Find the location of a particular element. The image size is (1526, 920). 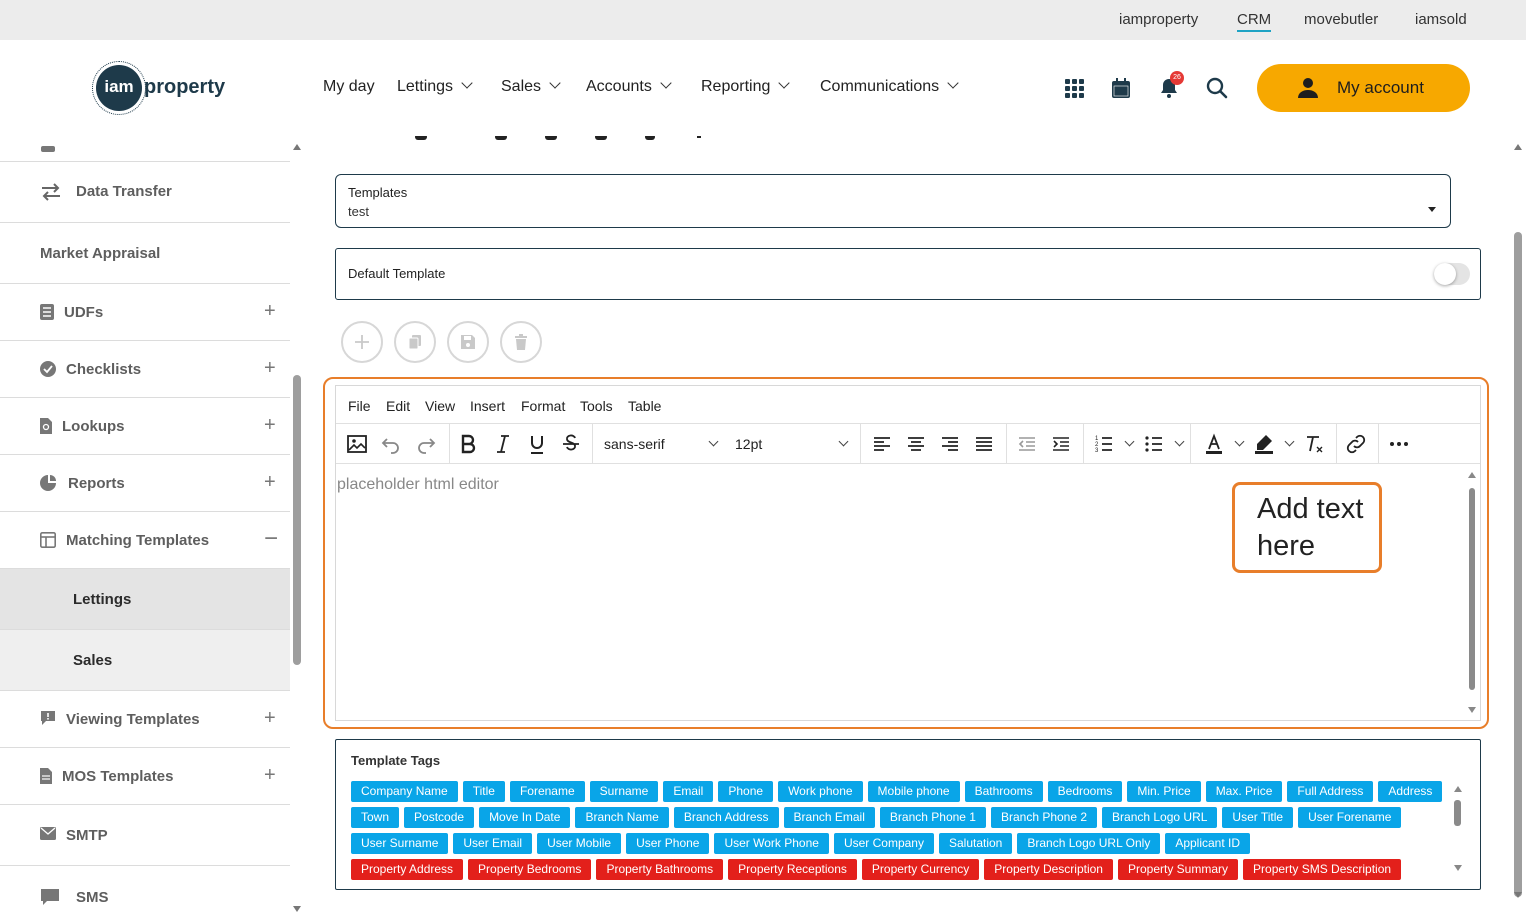

envelope-icon is located at coordinates (48, 833).